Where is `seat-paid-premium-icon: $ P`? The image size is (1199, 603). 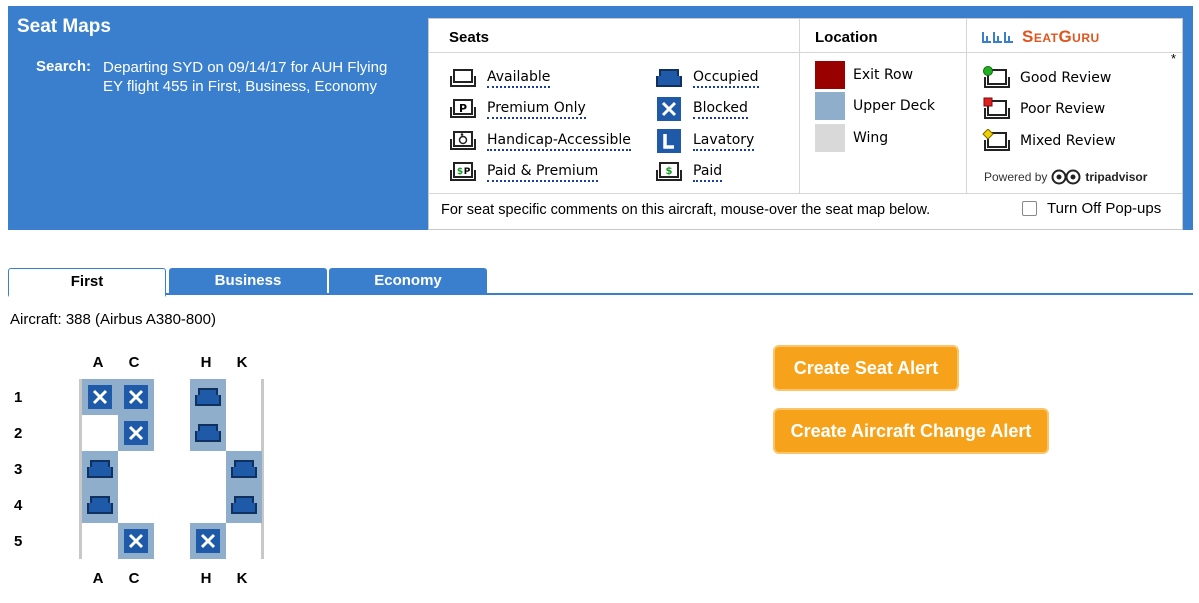 seat-paid-premium-icon: $ P is located at coordinates (463, 172).